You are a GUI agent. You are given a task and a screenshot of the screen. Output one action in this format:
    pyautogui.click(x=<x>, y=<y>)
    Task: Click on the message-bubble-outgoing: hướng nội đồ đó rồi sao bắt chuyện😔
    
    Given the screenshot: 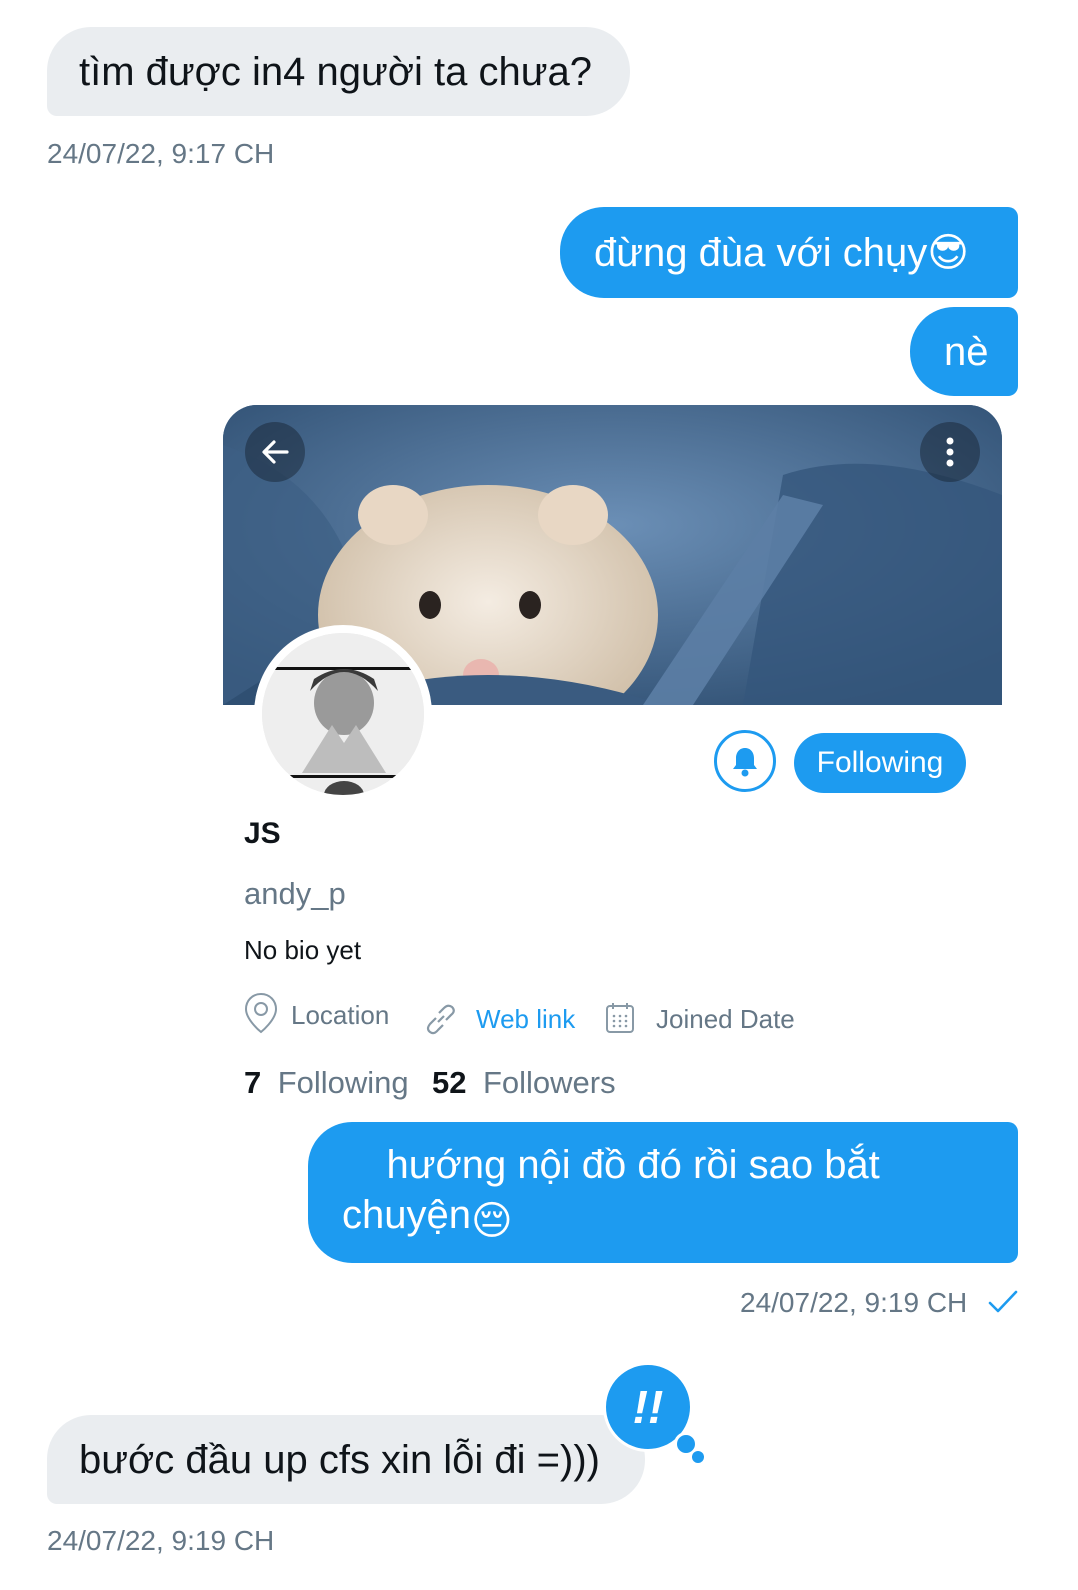 What is the action you would take?
    pyautogui.click(x=663, y=1192)
    